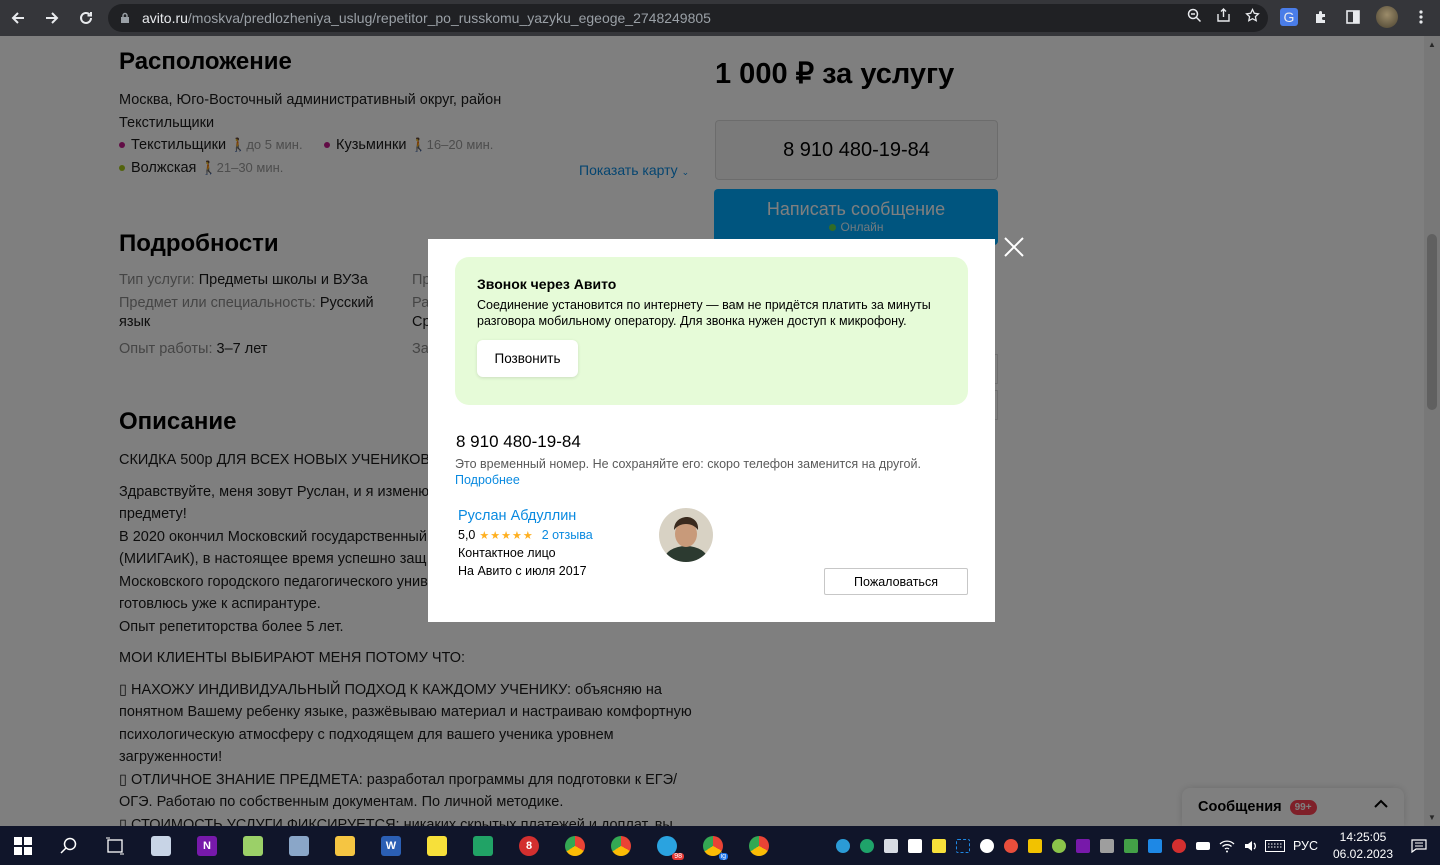  What do you see at coordinates (1083, 845) in the screenshot?
I see `onenote-tray-icon` at bounding box center [1083, 845].